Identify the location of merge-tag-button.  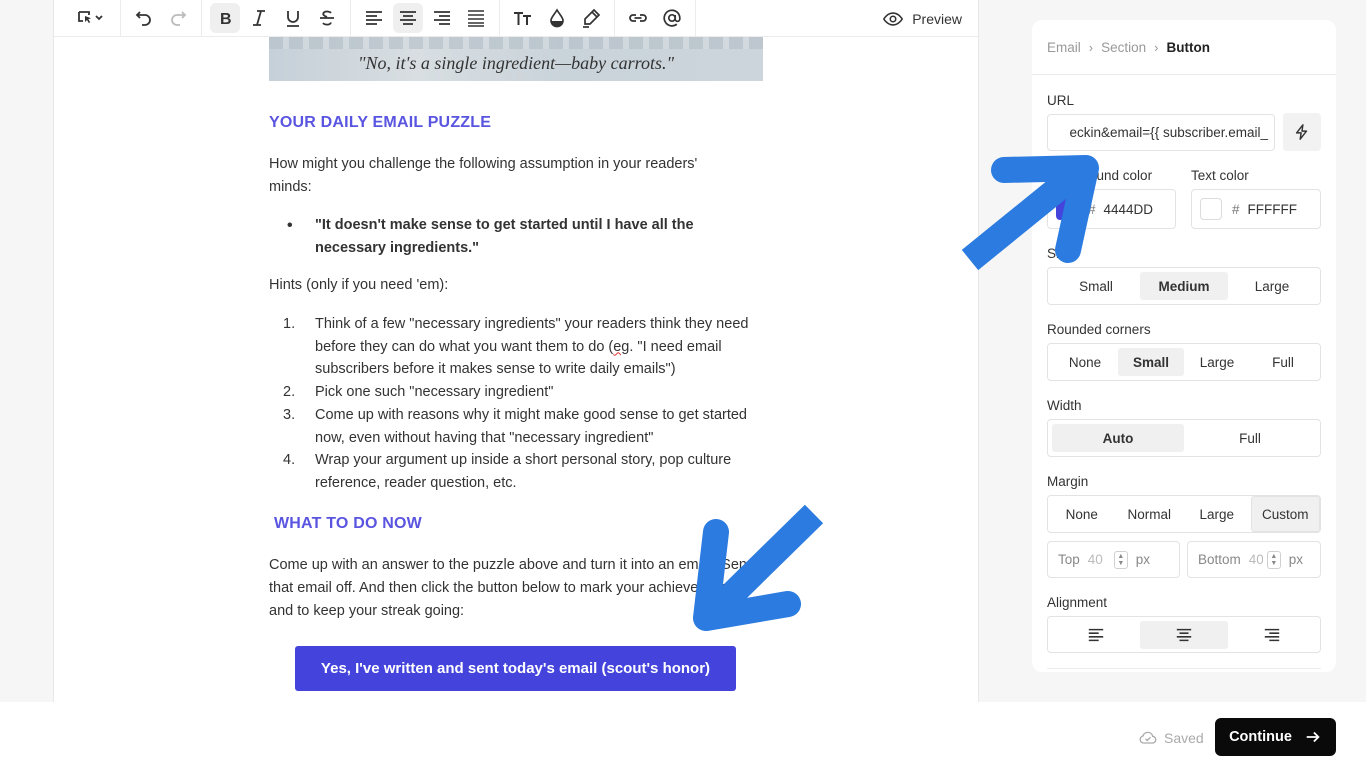
(1302, 132).